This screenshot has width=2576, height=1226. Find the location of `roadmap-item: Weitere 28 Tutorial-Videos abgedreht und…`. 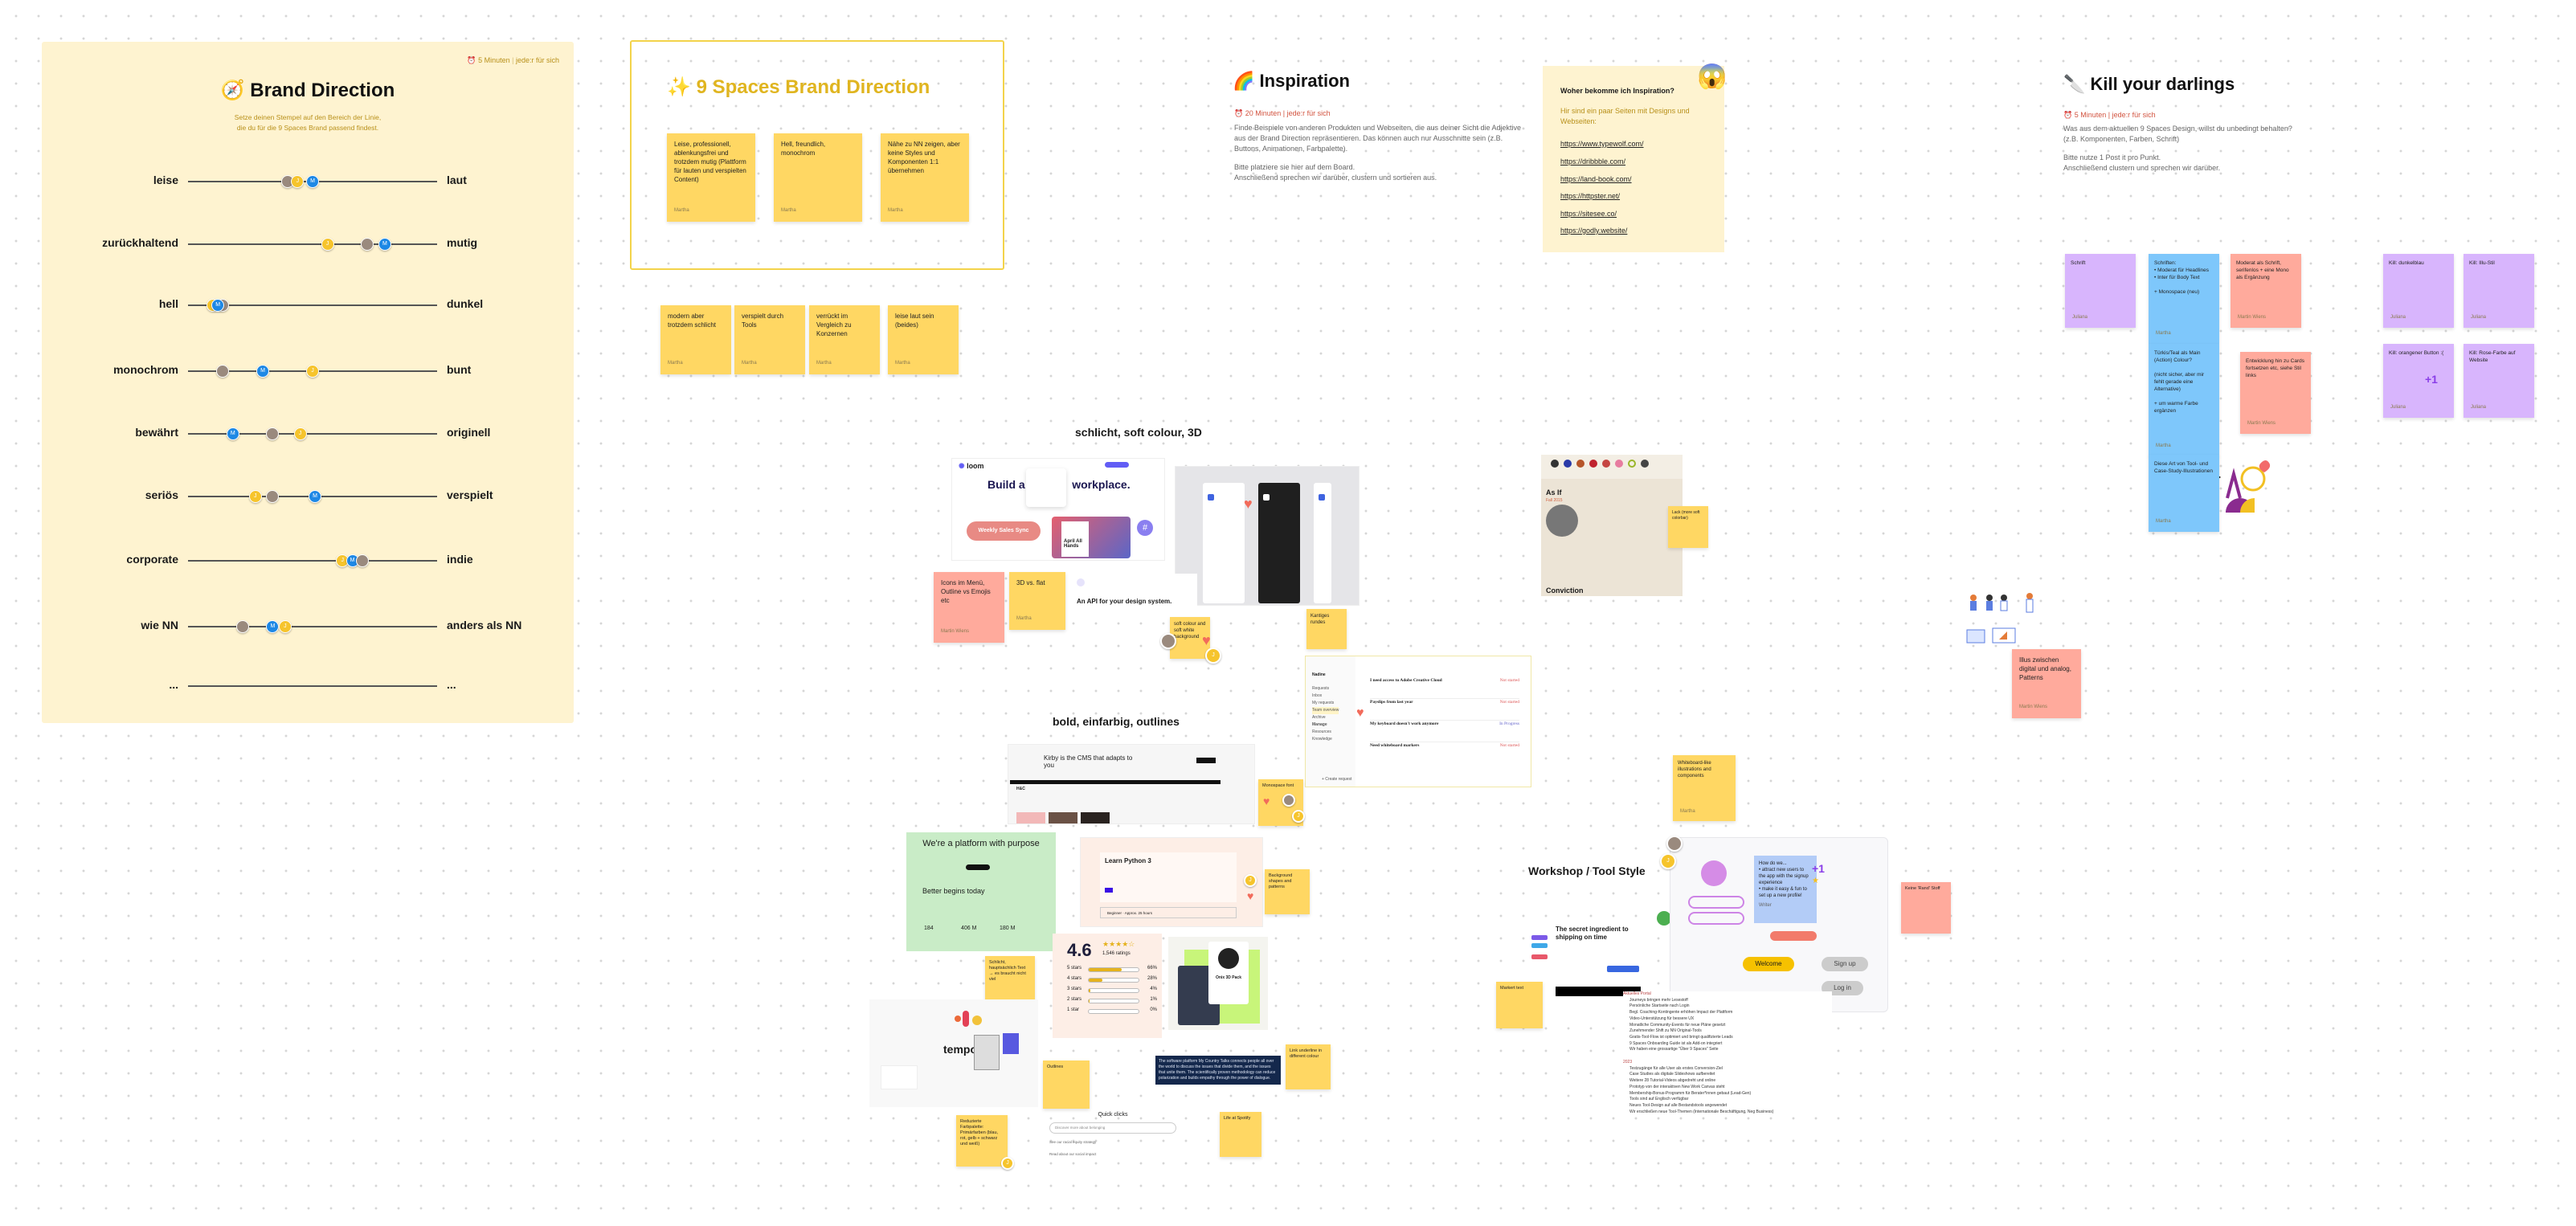

roadmap-item: Weitere 28 Tutorial-Videos abgedreht und… is located at coordinates (1728, 1081).